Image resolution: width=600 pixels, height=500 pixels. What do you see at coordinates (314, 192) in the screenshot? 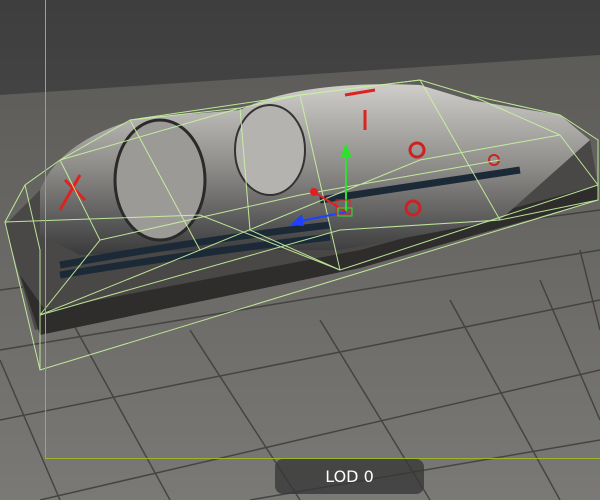
I see `x-axis-handle-icon` at bounding box center [314, 192].